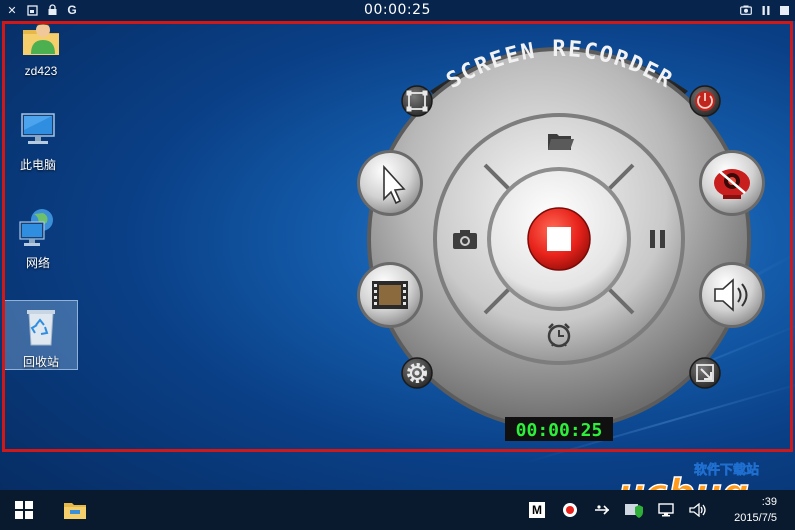 This screenshot has height=530, width=795. What do you see at coordinates (732, 183) in the screenshot?
I see `webcam-toggle-button` at bounding box center [732, 183].